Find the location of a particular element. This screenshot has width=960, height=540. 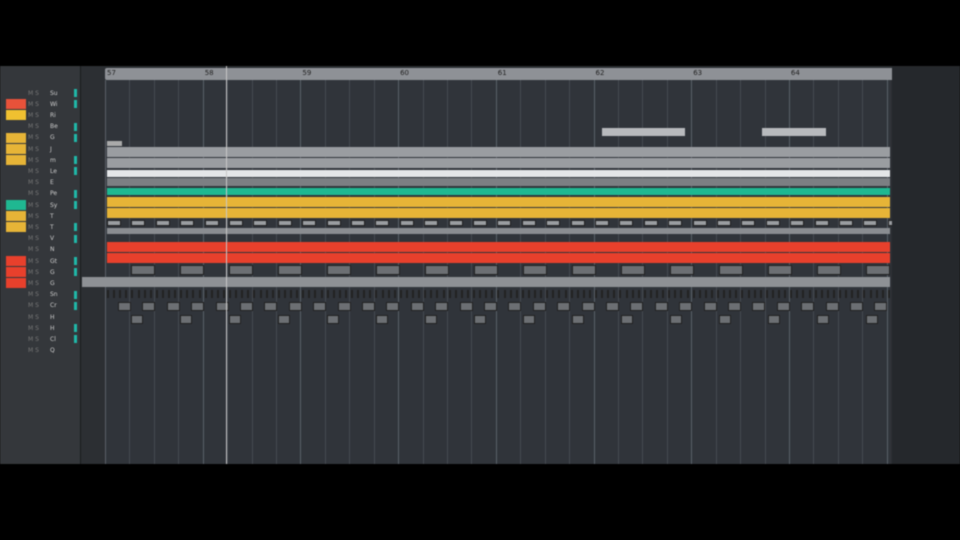

track-header: M S Su is located at coordinates (51, 93).